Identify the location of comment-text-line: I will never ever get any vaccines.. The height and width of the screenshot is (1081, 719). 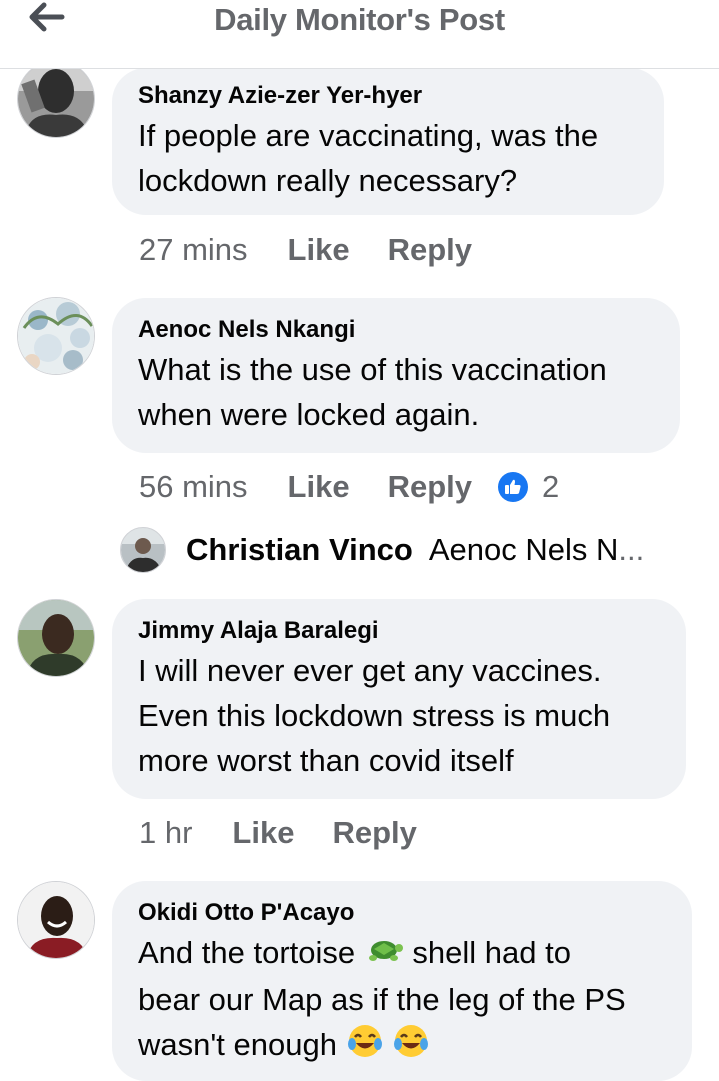
(370, 670).